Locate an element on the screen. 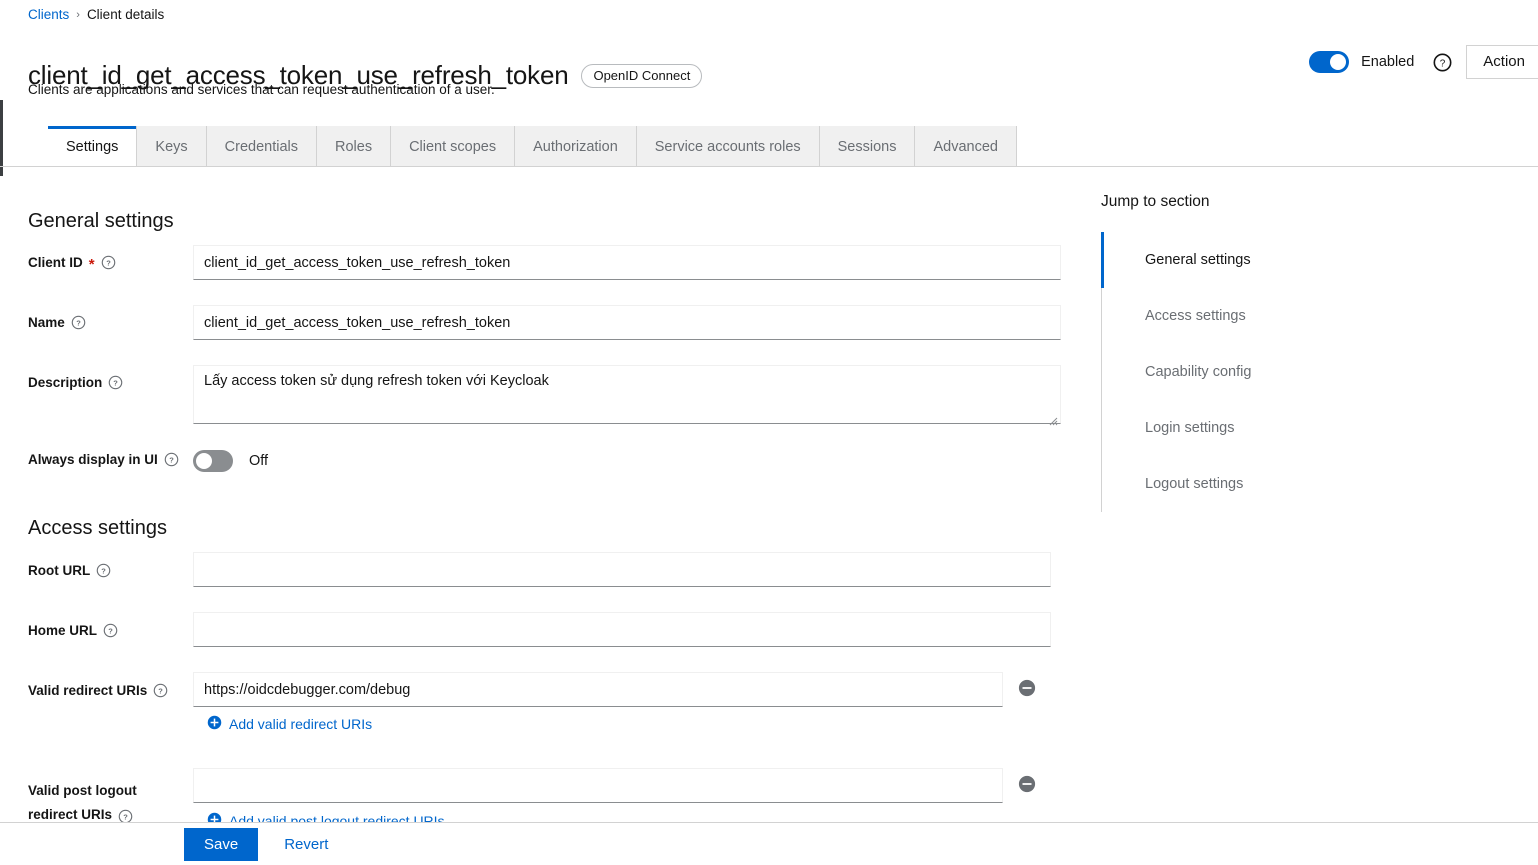 This screenshot has width=1538, height=865. enabled-toggle-group: Enabled is located at coordinates (1361, 62).